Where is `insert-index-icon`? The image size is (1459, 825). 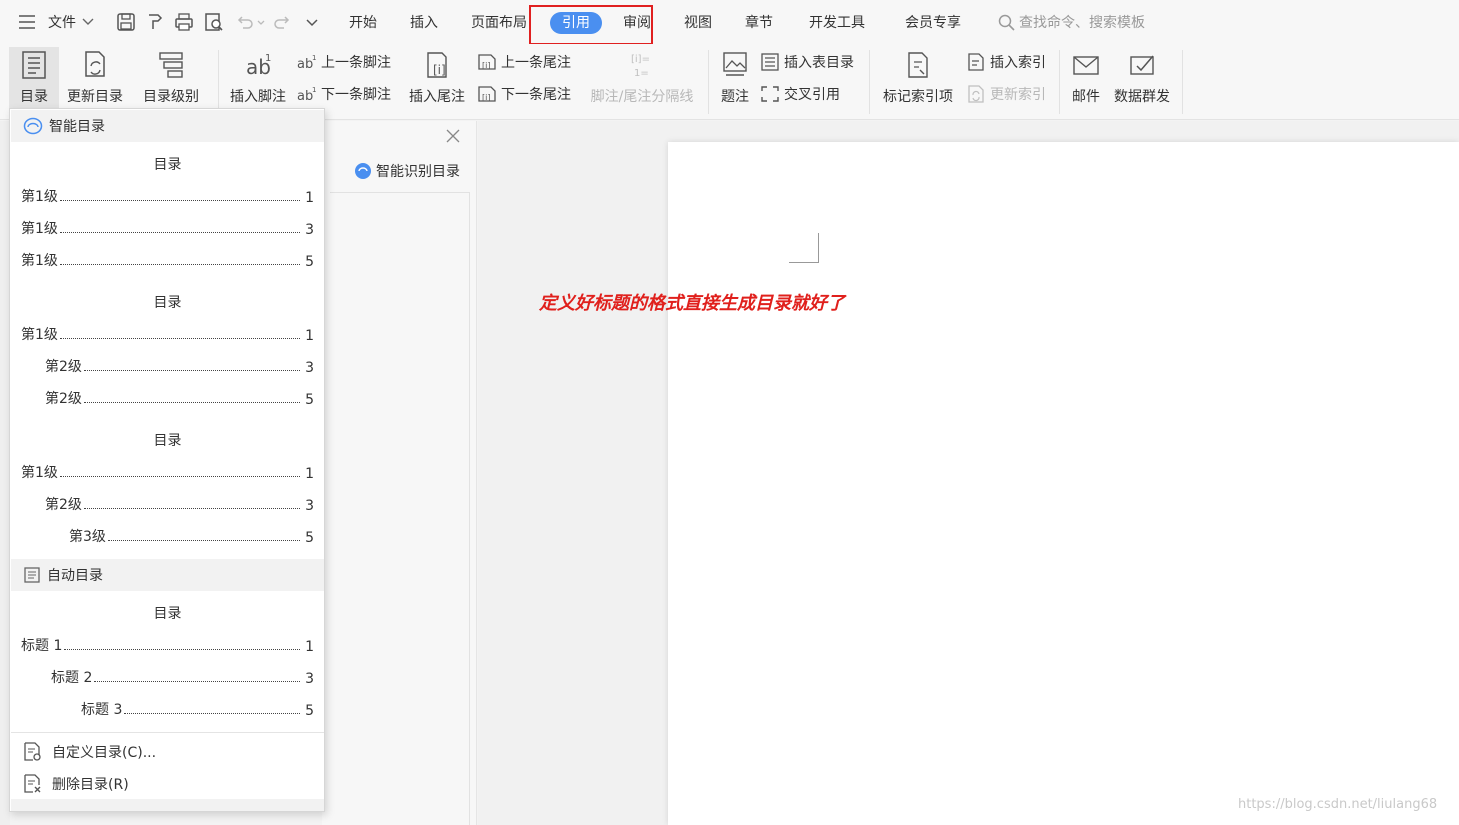 insert-index-icon is located at coordinates (976, 62).